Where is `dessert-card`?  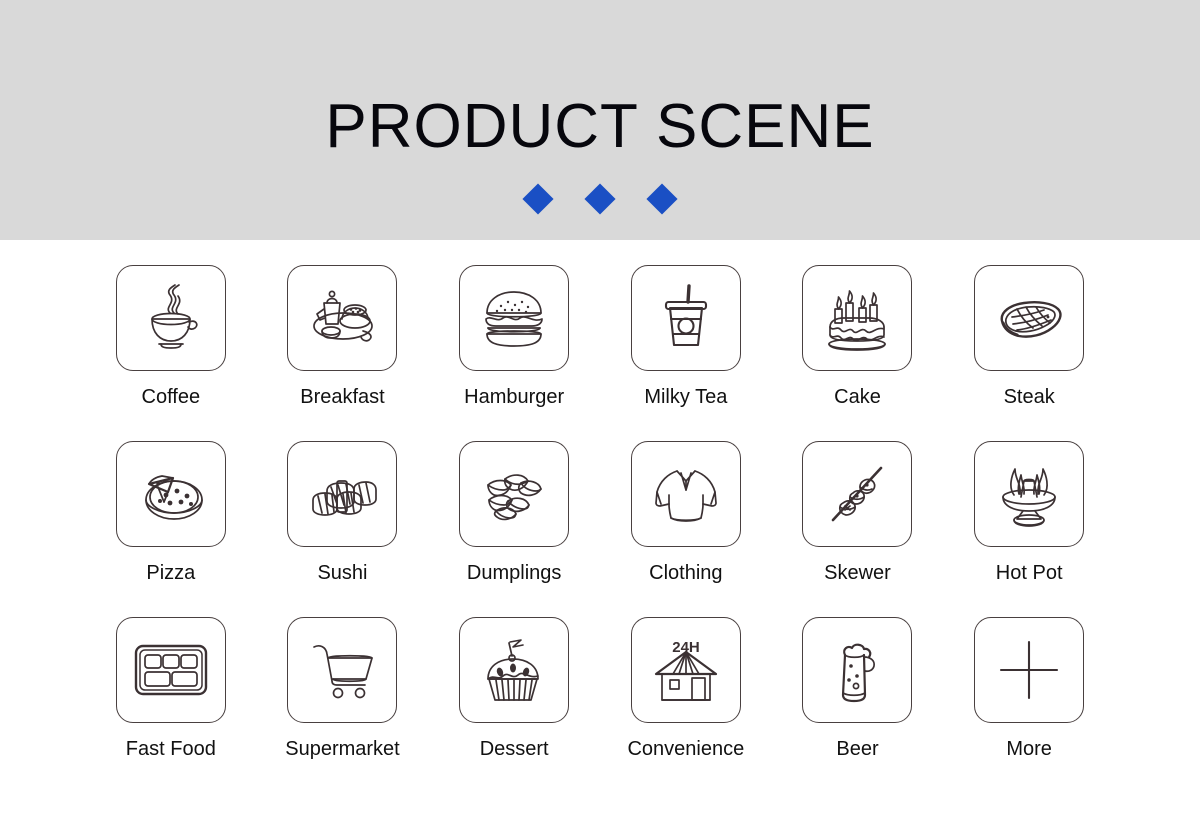 dessert-card is located at coordinates (514, 670).